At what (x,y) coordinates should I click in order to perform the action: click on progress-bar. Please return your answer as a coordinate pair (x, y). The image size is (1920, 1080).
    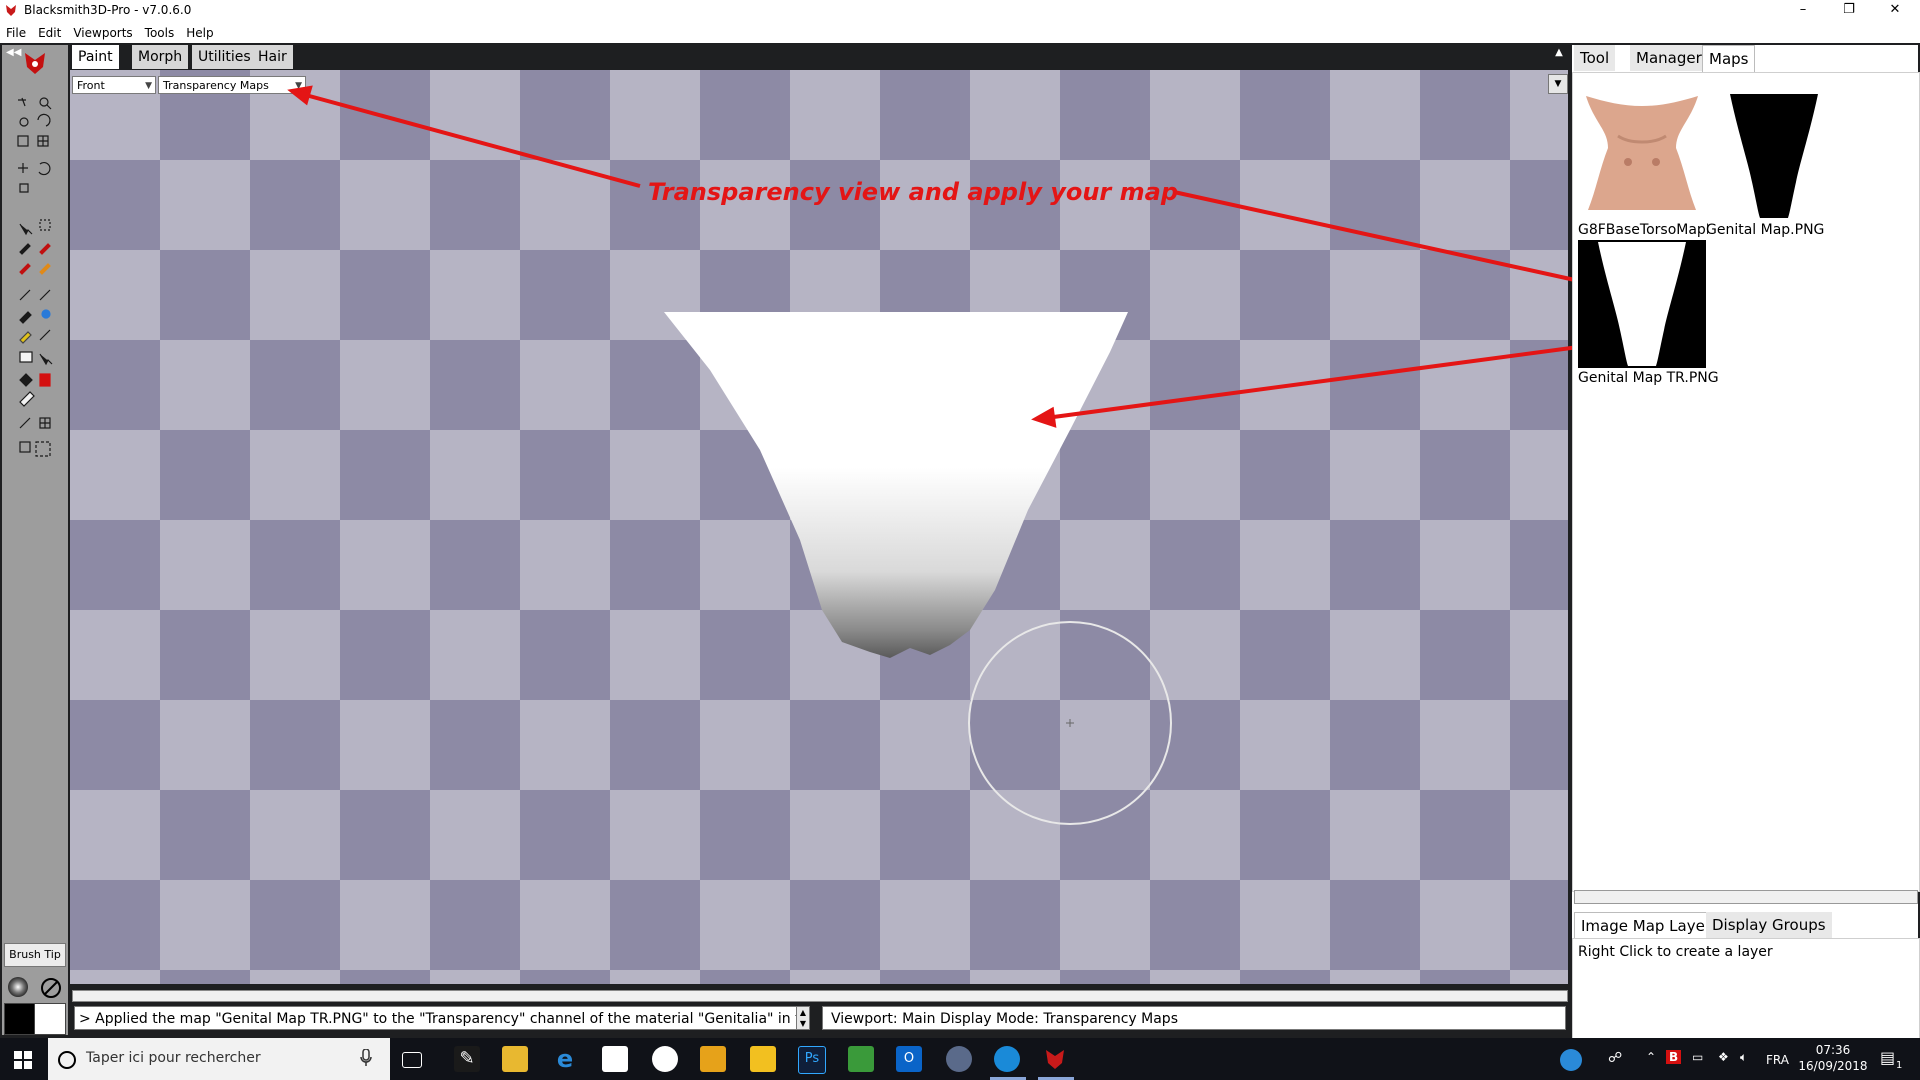
    Looking at the image, I should click on (820, 996).